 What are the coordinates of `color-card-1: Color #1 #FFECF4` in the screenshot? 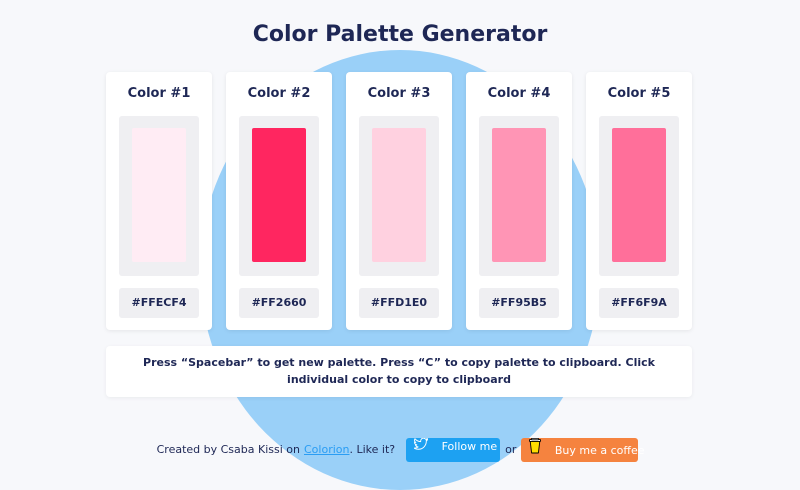 It's located at (159, 201).